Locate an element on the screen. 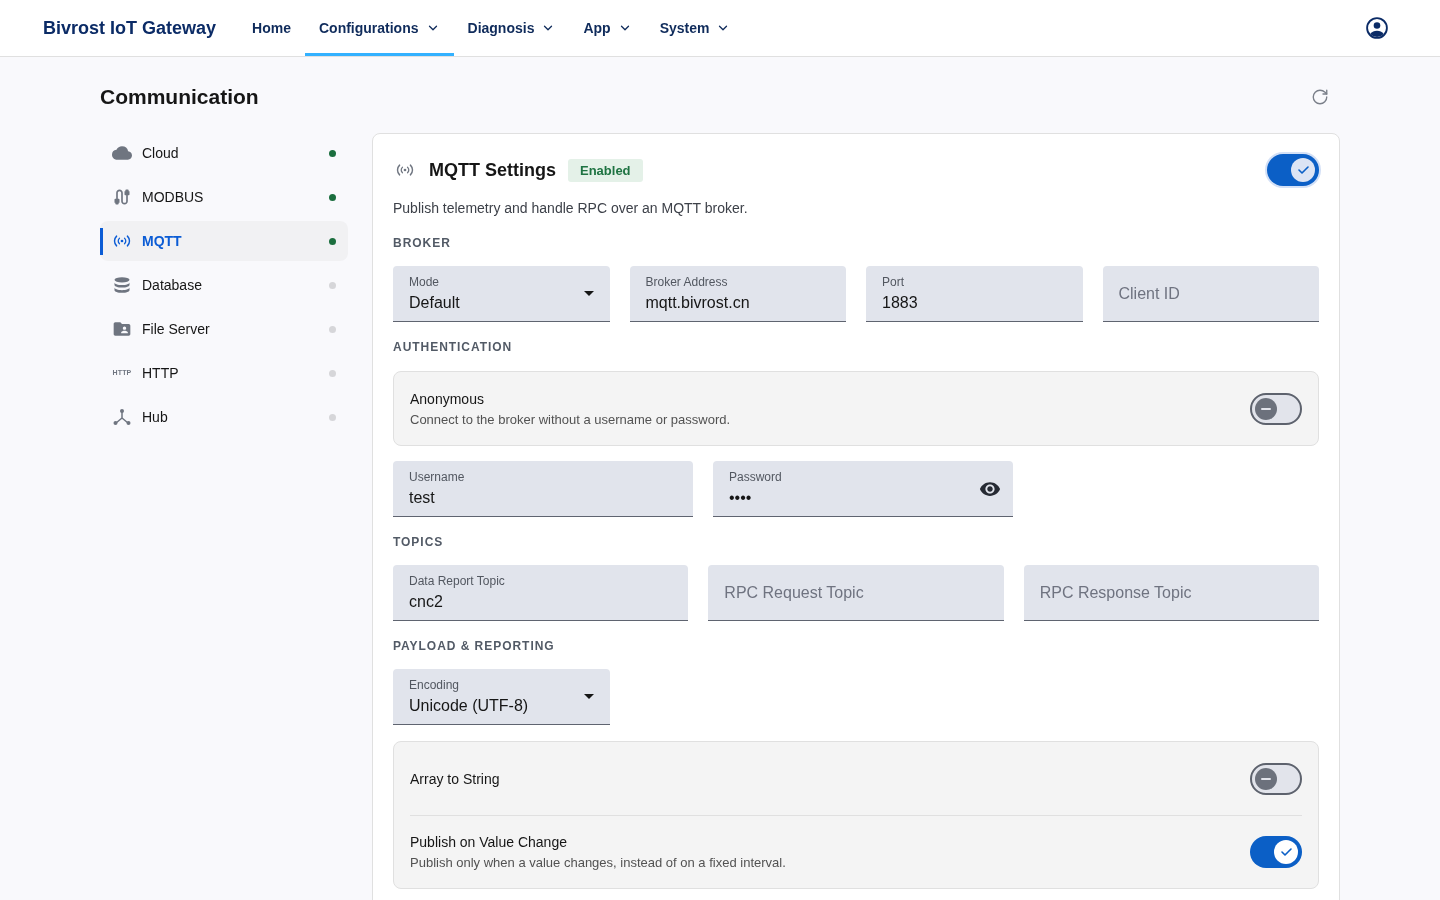  option-description: Connect to the broker without a username or password. is located at coordinates (570, 419).